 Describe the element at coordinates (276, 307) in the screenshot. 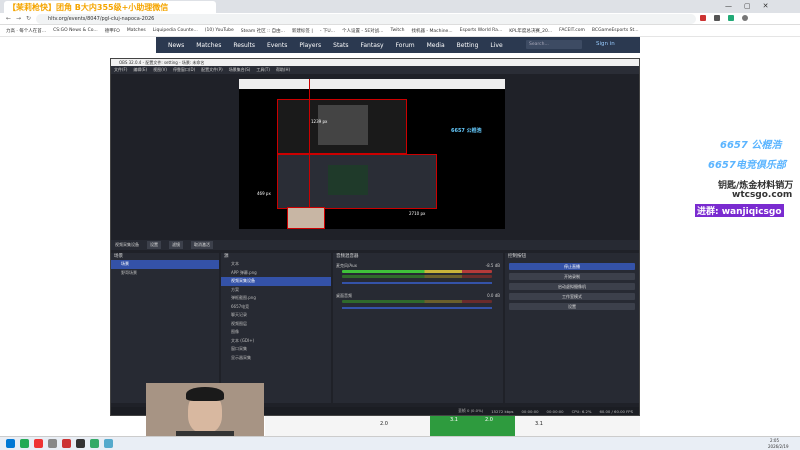

I see `source-item: 6657电竞` at that location.